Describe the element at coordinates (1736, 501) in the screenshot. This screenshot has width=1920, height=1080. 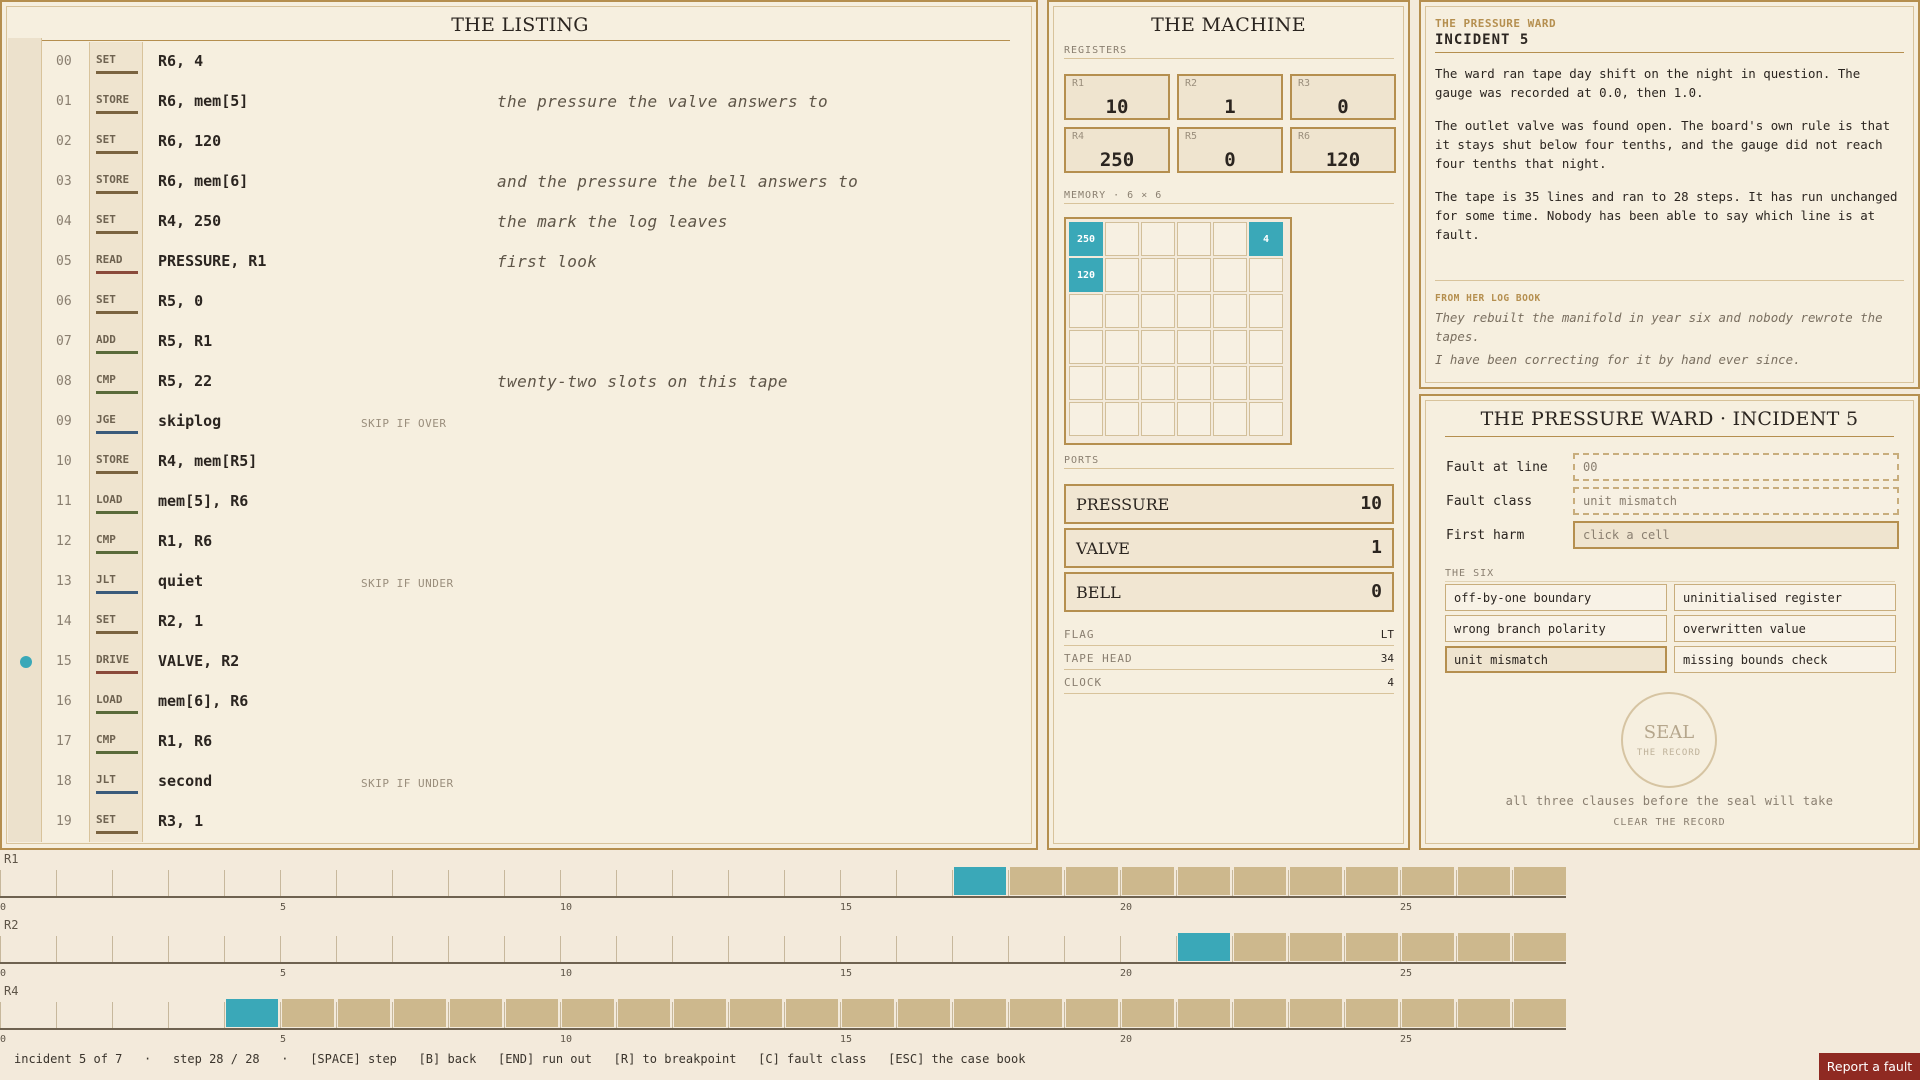
I see `fault-class-input: unit mismatch` at that location.